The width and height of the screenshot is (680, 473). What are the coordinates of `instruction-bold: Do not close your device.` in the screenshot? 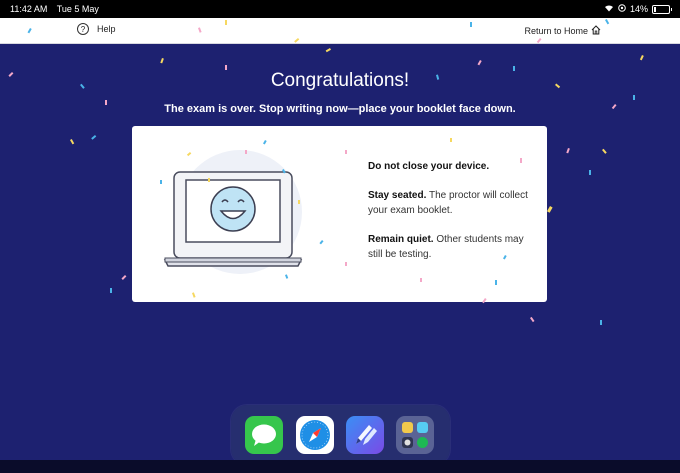 It's located at (429, 166).